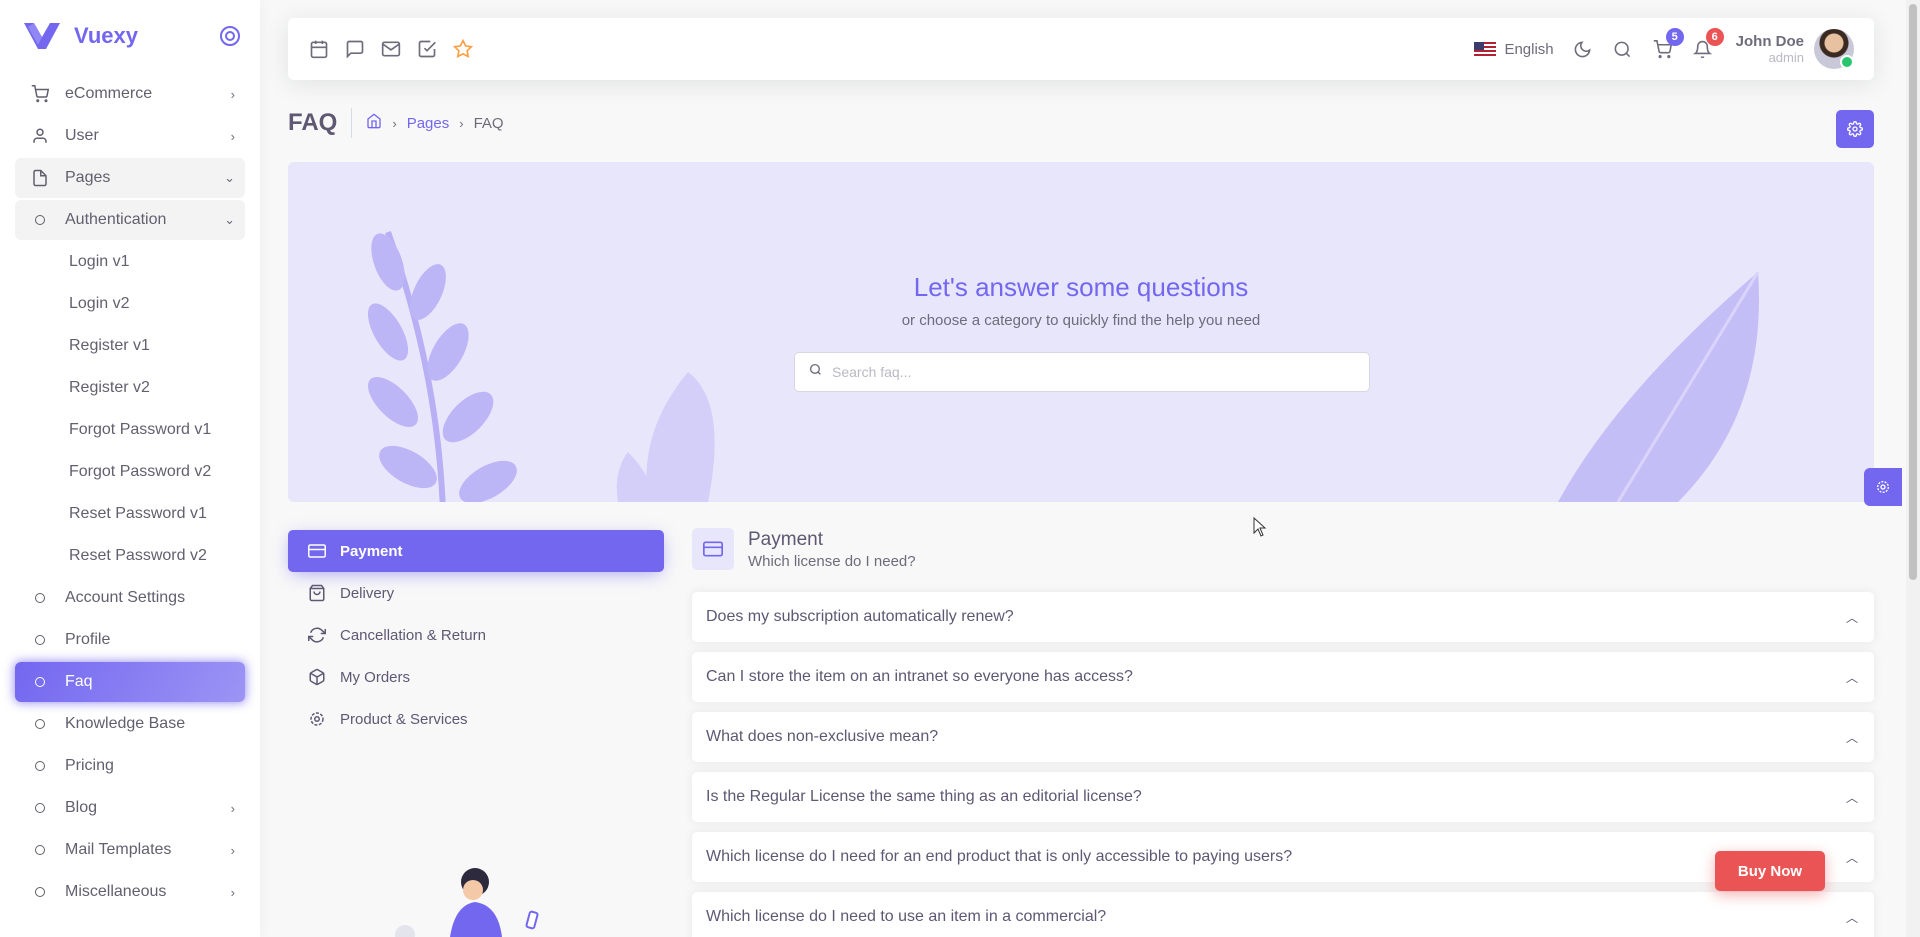 The height and width of the screenshot is (937, 1920). What do you see at coordinates (88, 177) in the screenshot?
I see `sidebar-item-label: Pages` at bounding box center [88, 177].